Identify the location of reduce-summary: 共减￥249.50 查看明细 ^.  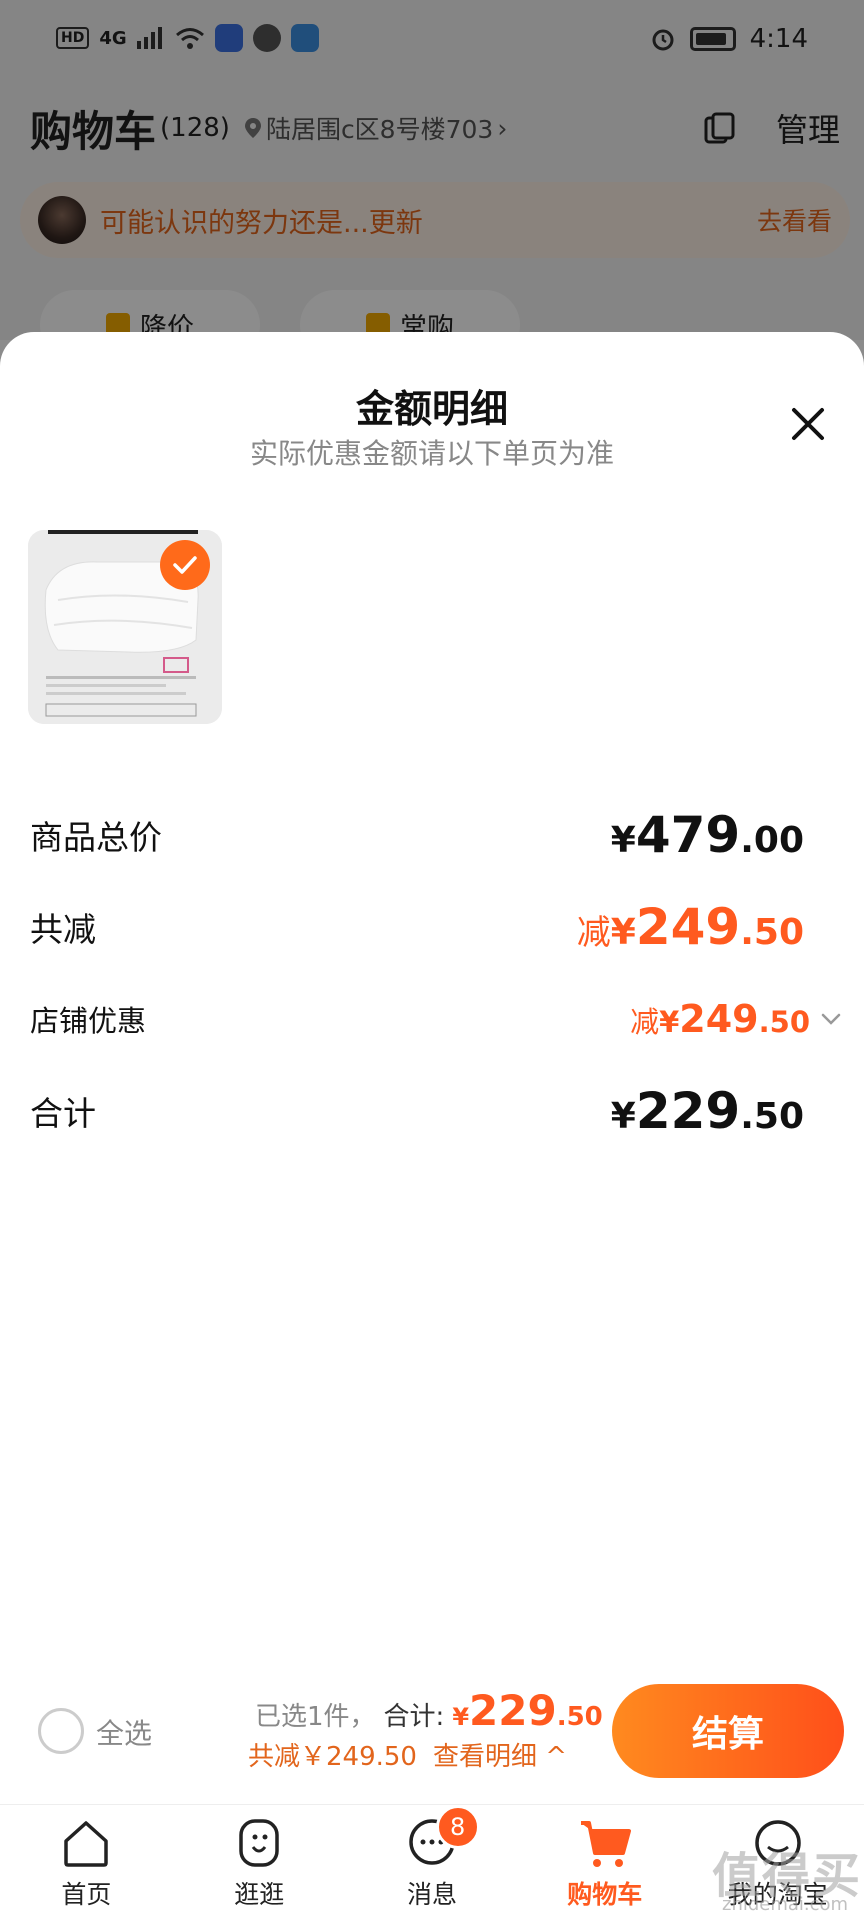
(407, 1754).